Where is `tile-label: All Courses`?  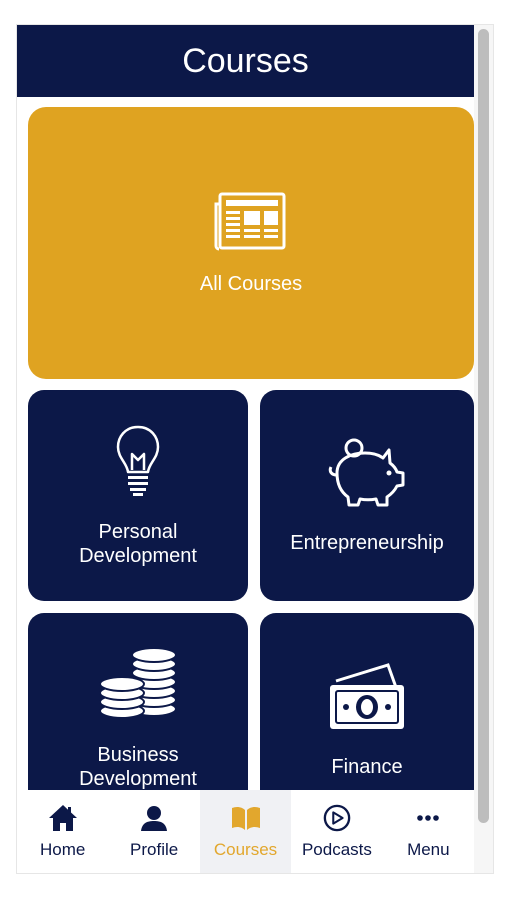
tile-label: All Courses is located at coordinates (251, 284).